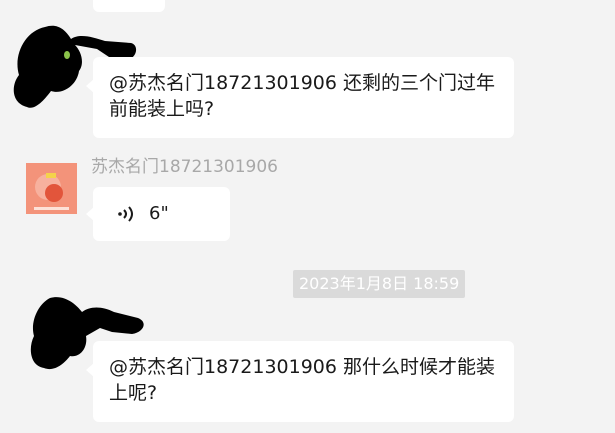  I want to click on avatar, so click(51, 188).